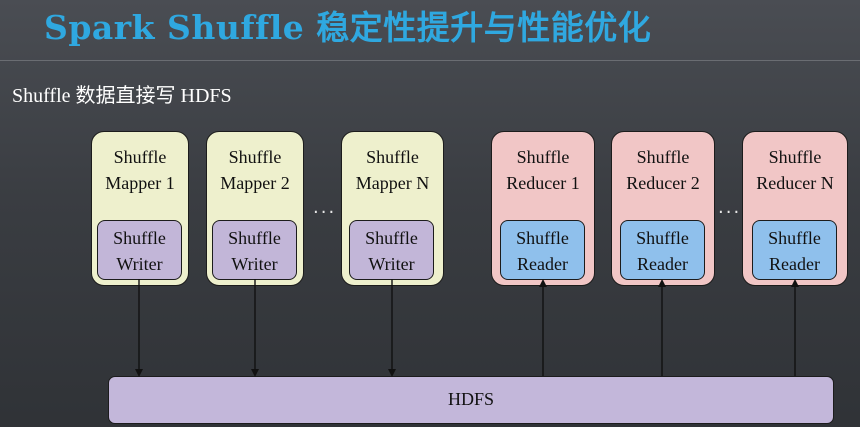  I want to click on mapper-label: Shuffle Mapper 2, so click(255, 170).